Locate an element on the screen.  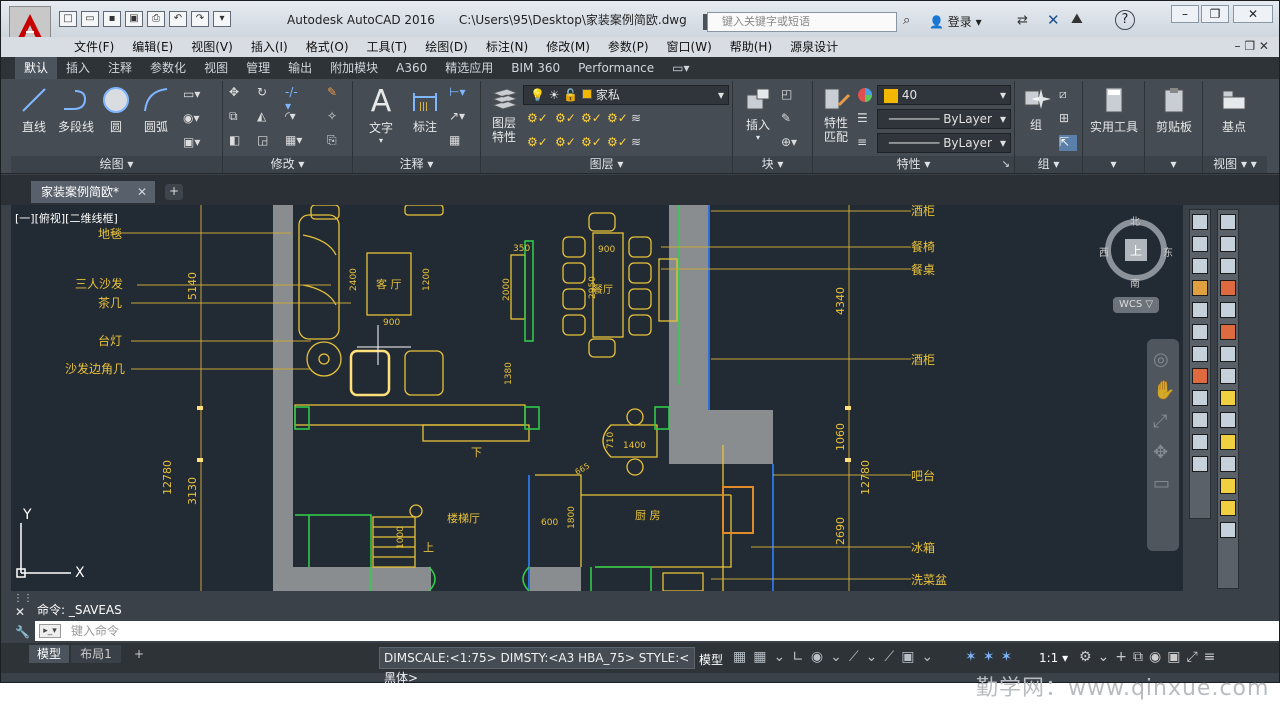
tool-3-icon is located at coordinates (1200, 266).